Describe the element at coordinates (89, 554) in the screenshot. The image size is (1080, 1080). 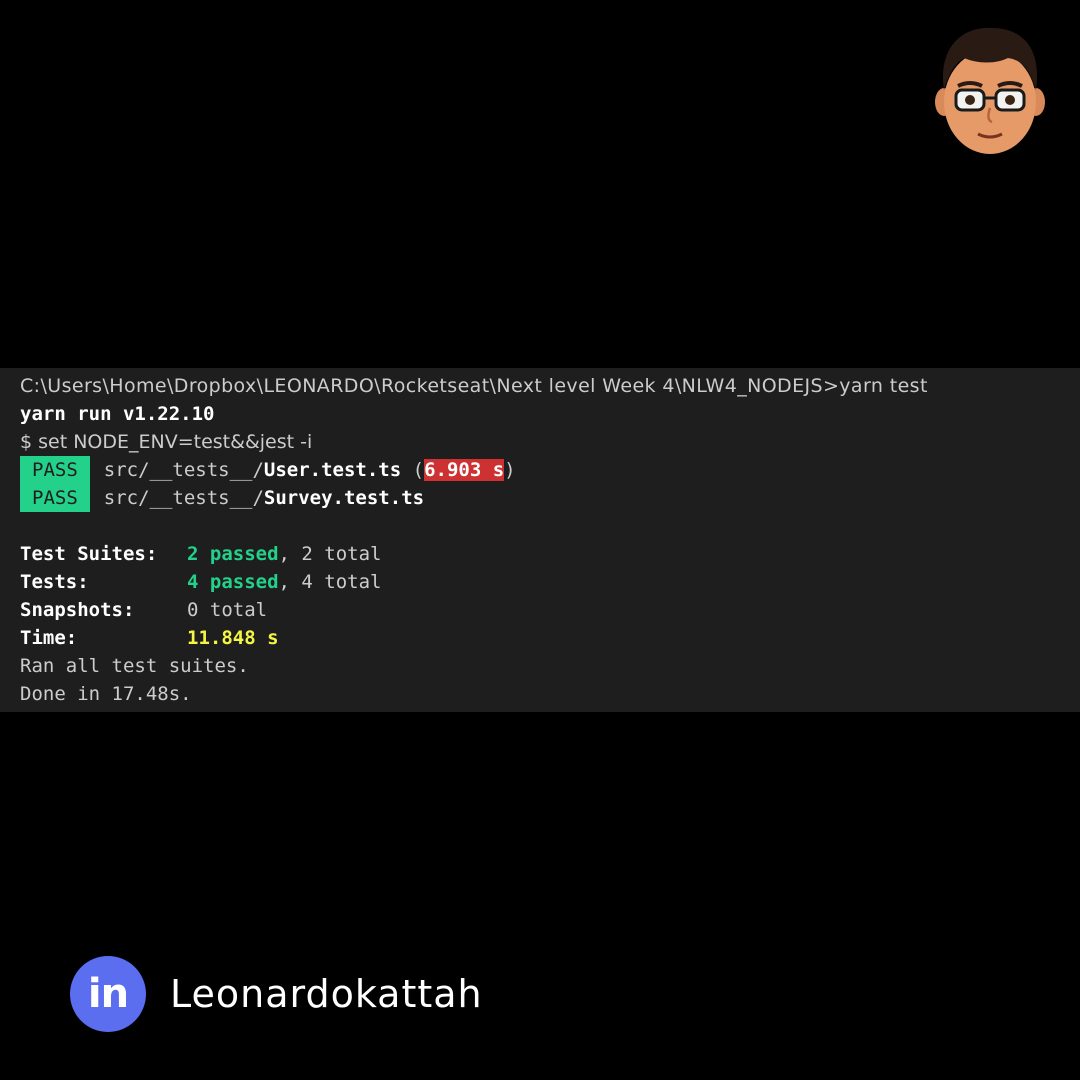
I see `suites-label: Test Suites:` at that location.